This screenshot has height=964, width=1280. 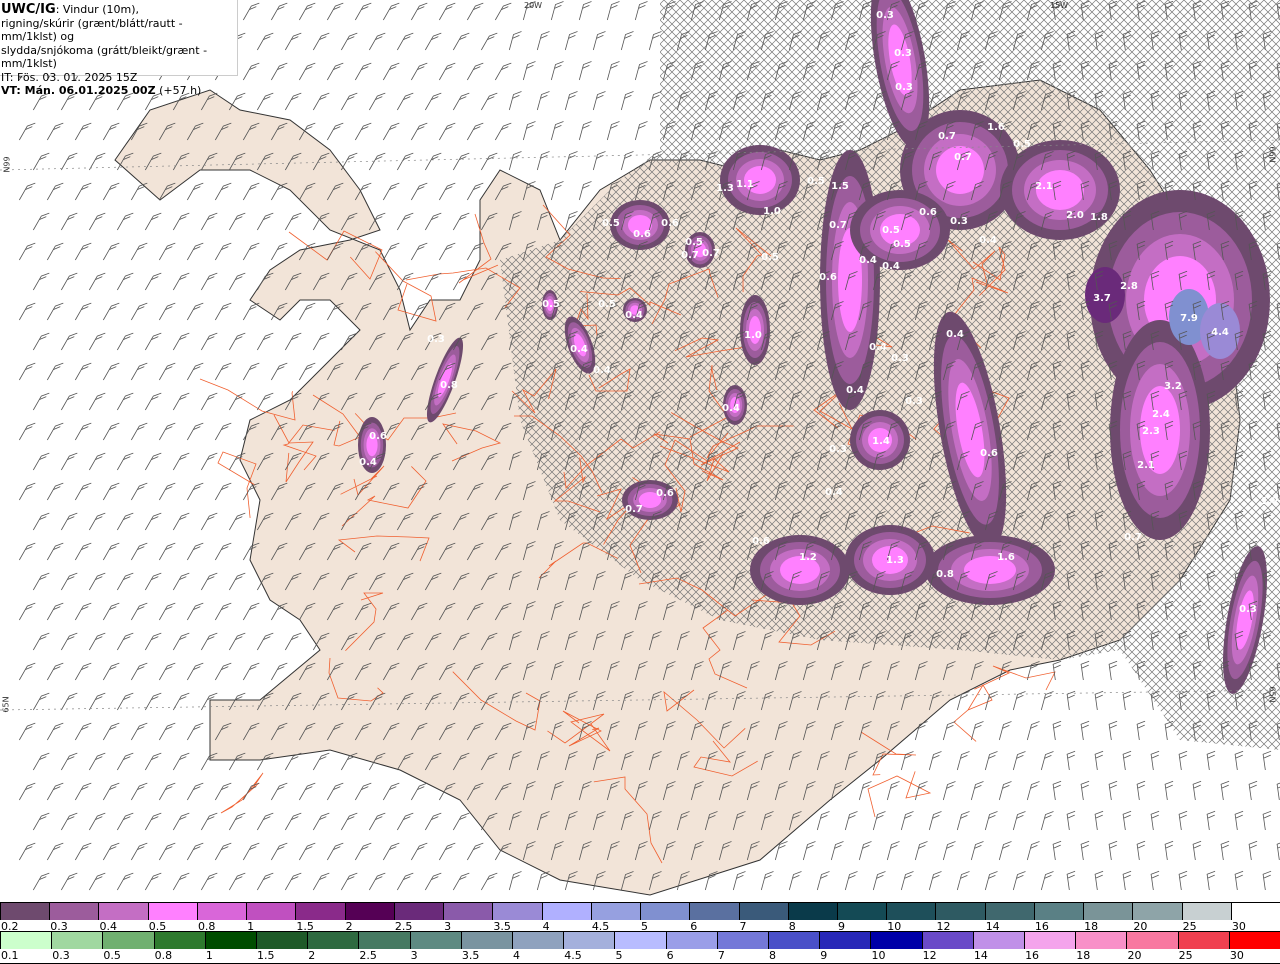 What do you see at coordinates (1099, 217) in the screenshot?
I see `precip-value: 1.8` at bounding box center [1099, 217].